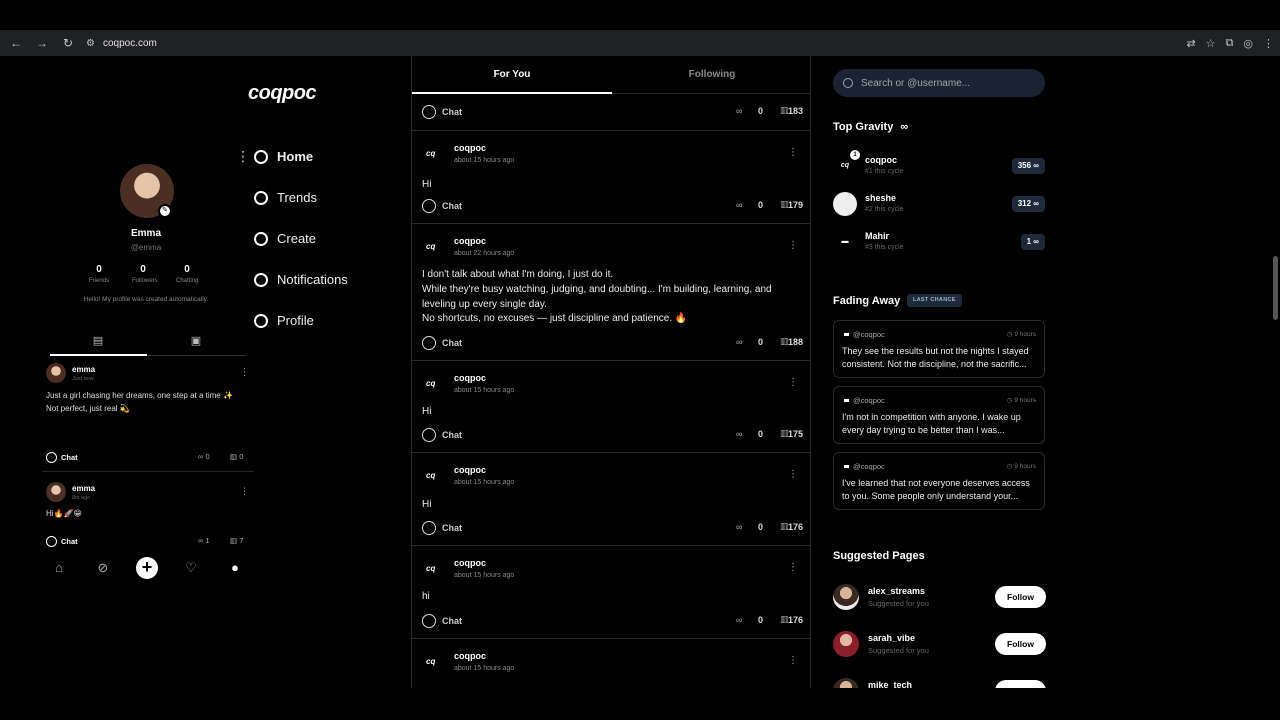  What do you see at coordinates (98, 341) in the screenshot?
I see `posts-tab-document-icon: ▤` at bounding box center [98, 341].